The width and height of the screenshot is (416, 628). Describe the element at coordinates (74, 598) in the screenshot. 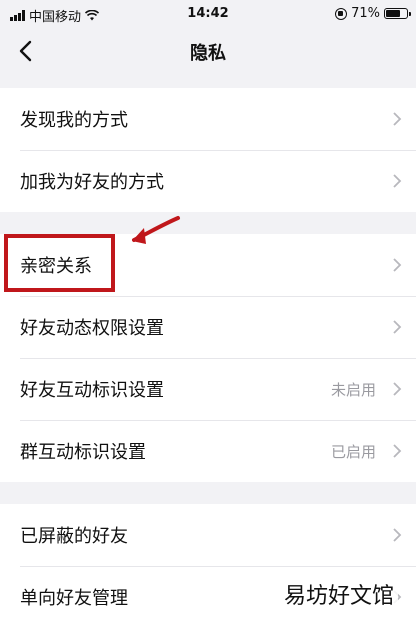

I see `row-label: 单向好友管理` at that location.